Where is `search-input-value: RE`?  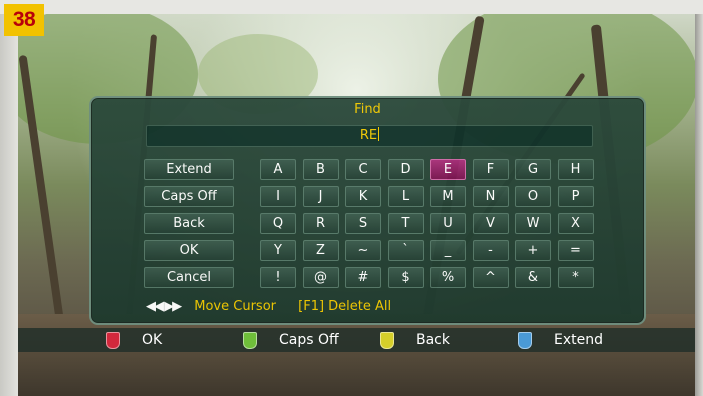
search-input-value: RE is located at coordinates (368, 135).